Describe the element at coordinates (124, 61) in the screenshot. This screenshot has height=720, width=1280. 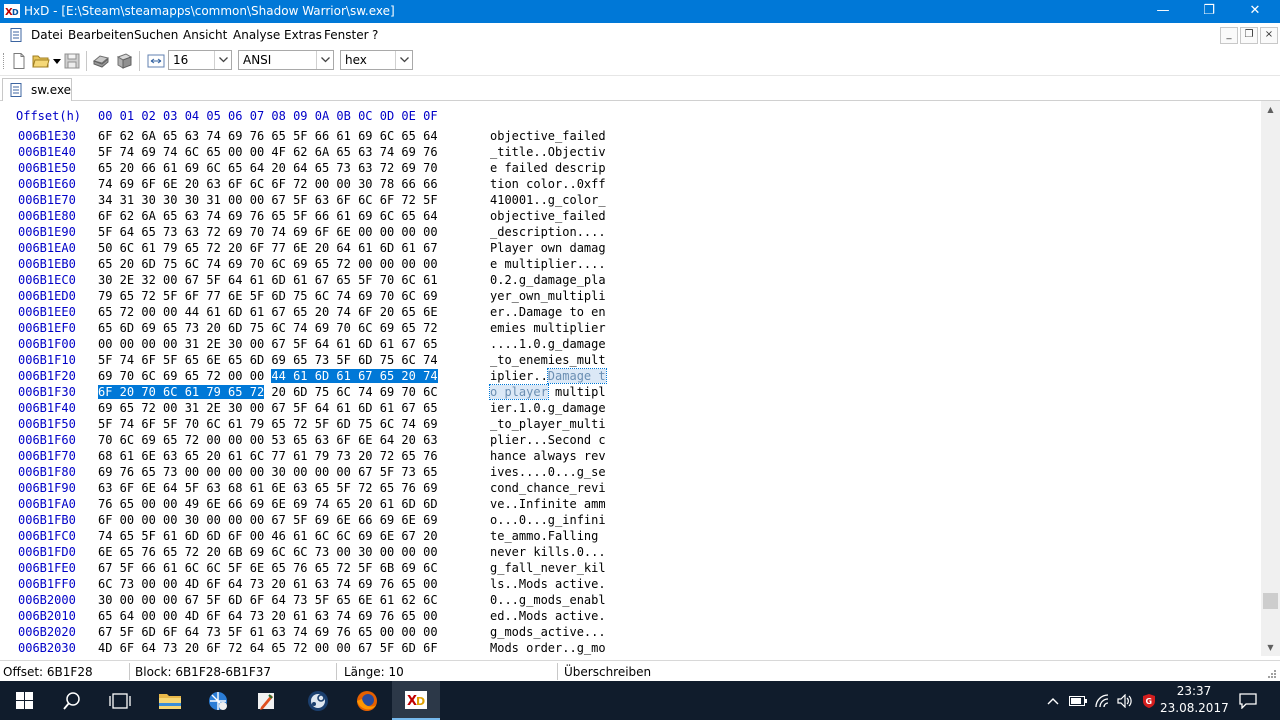
I see `properties-icon` at that location.